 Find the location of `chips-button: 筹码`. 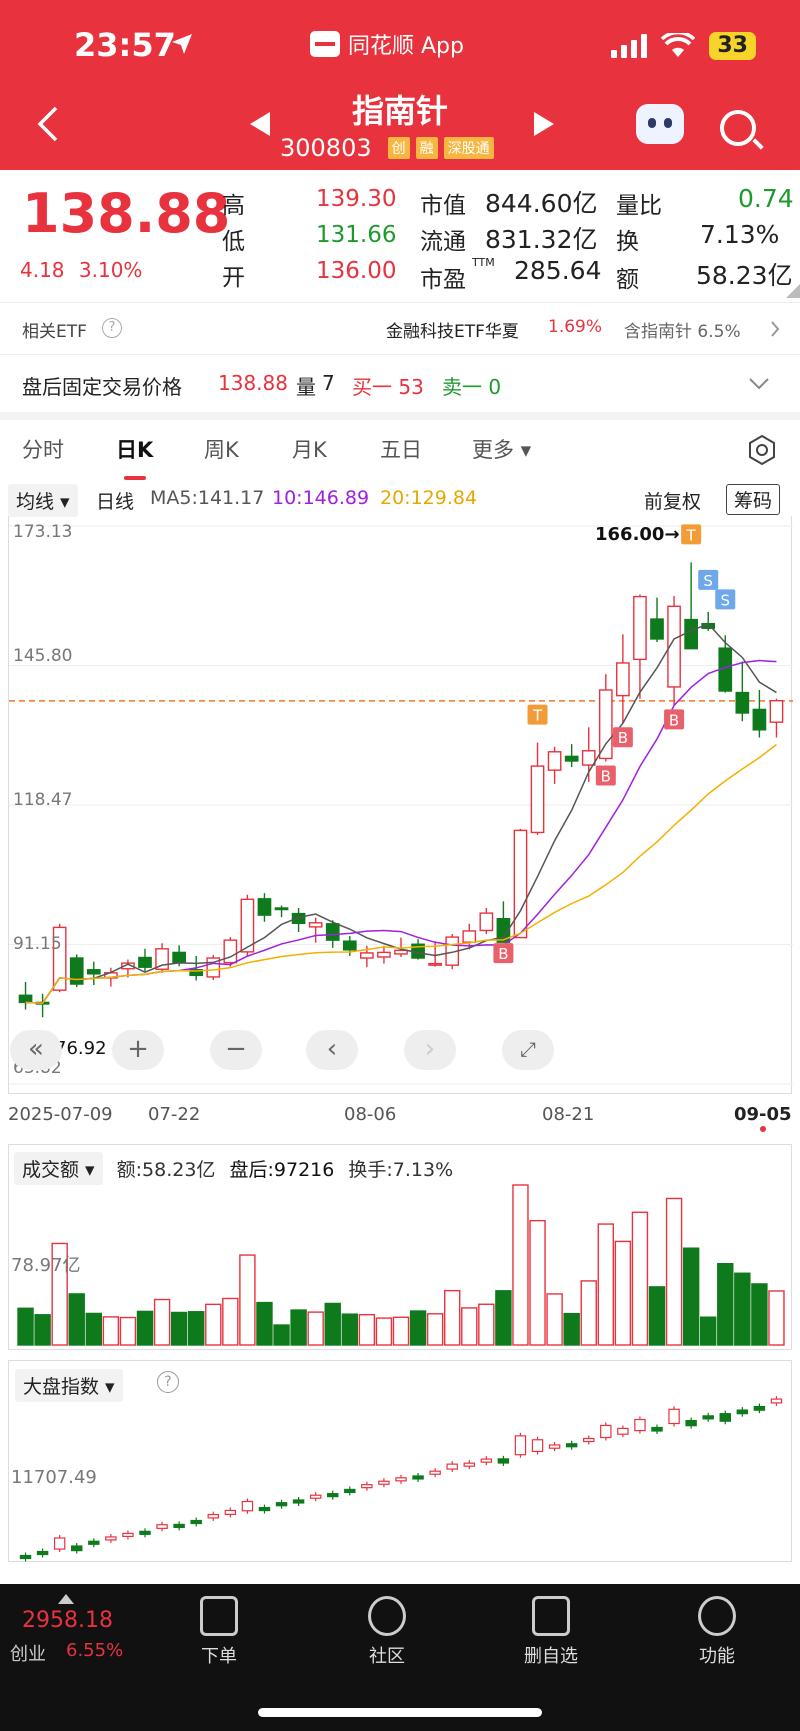

chips-button: 筹码 is located at coordinates (753, 499).